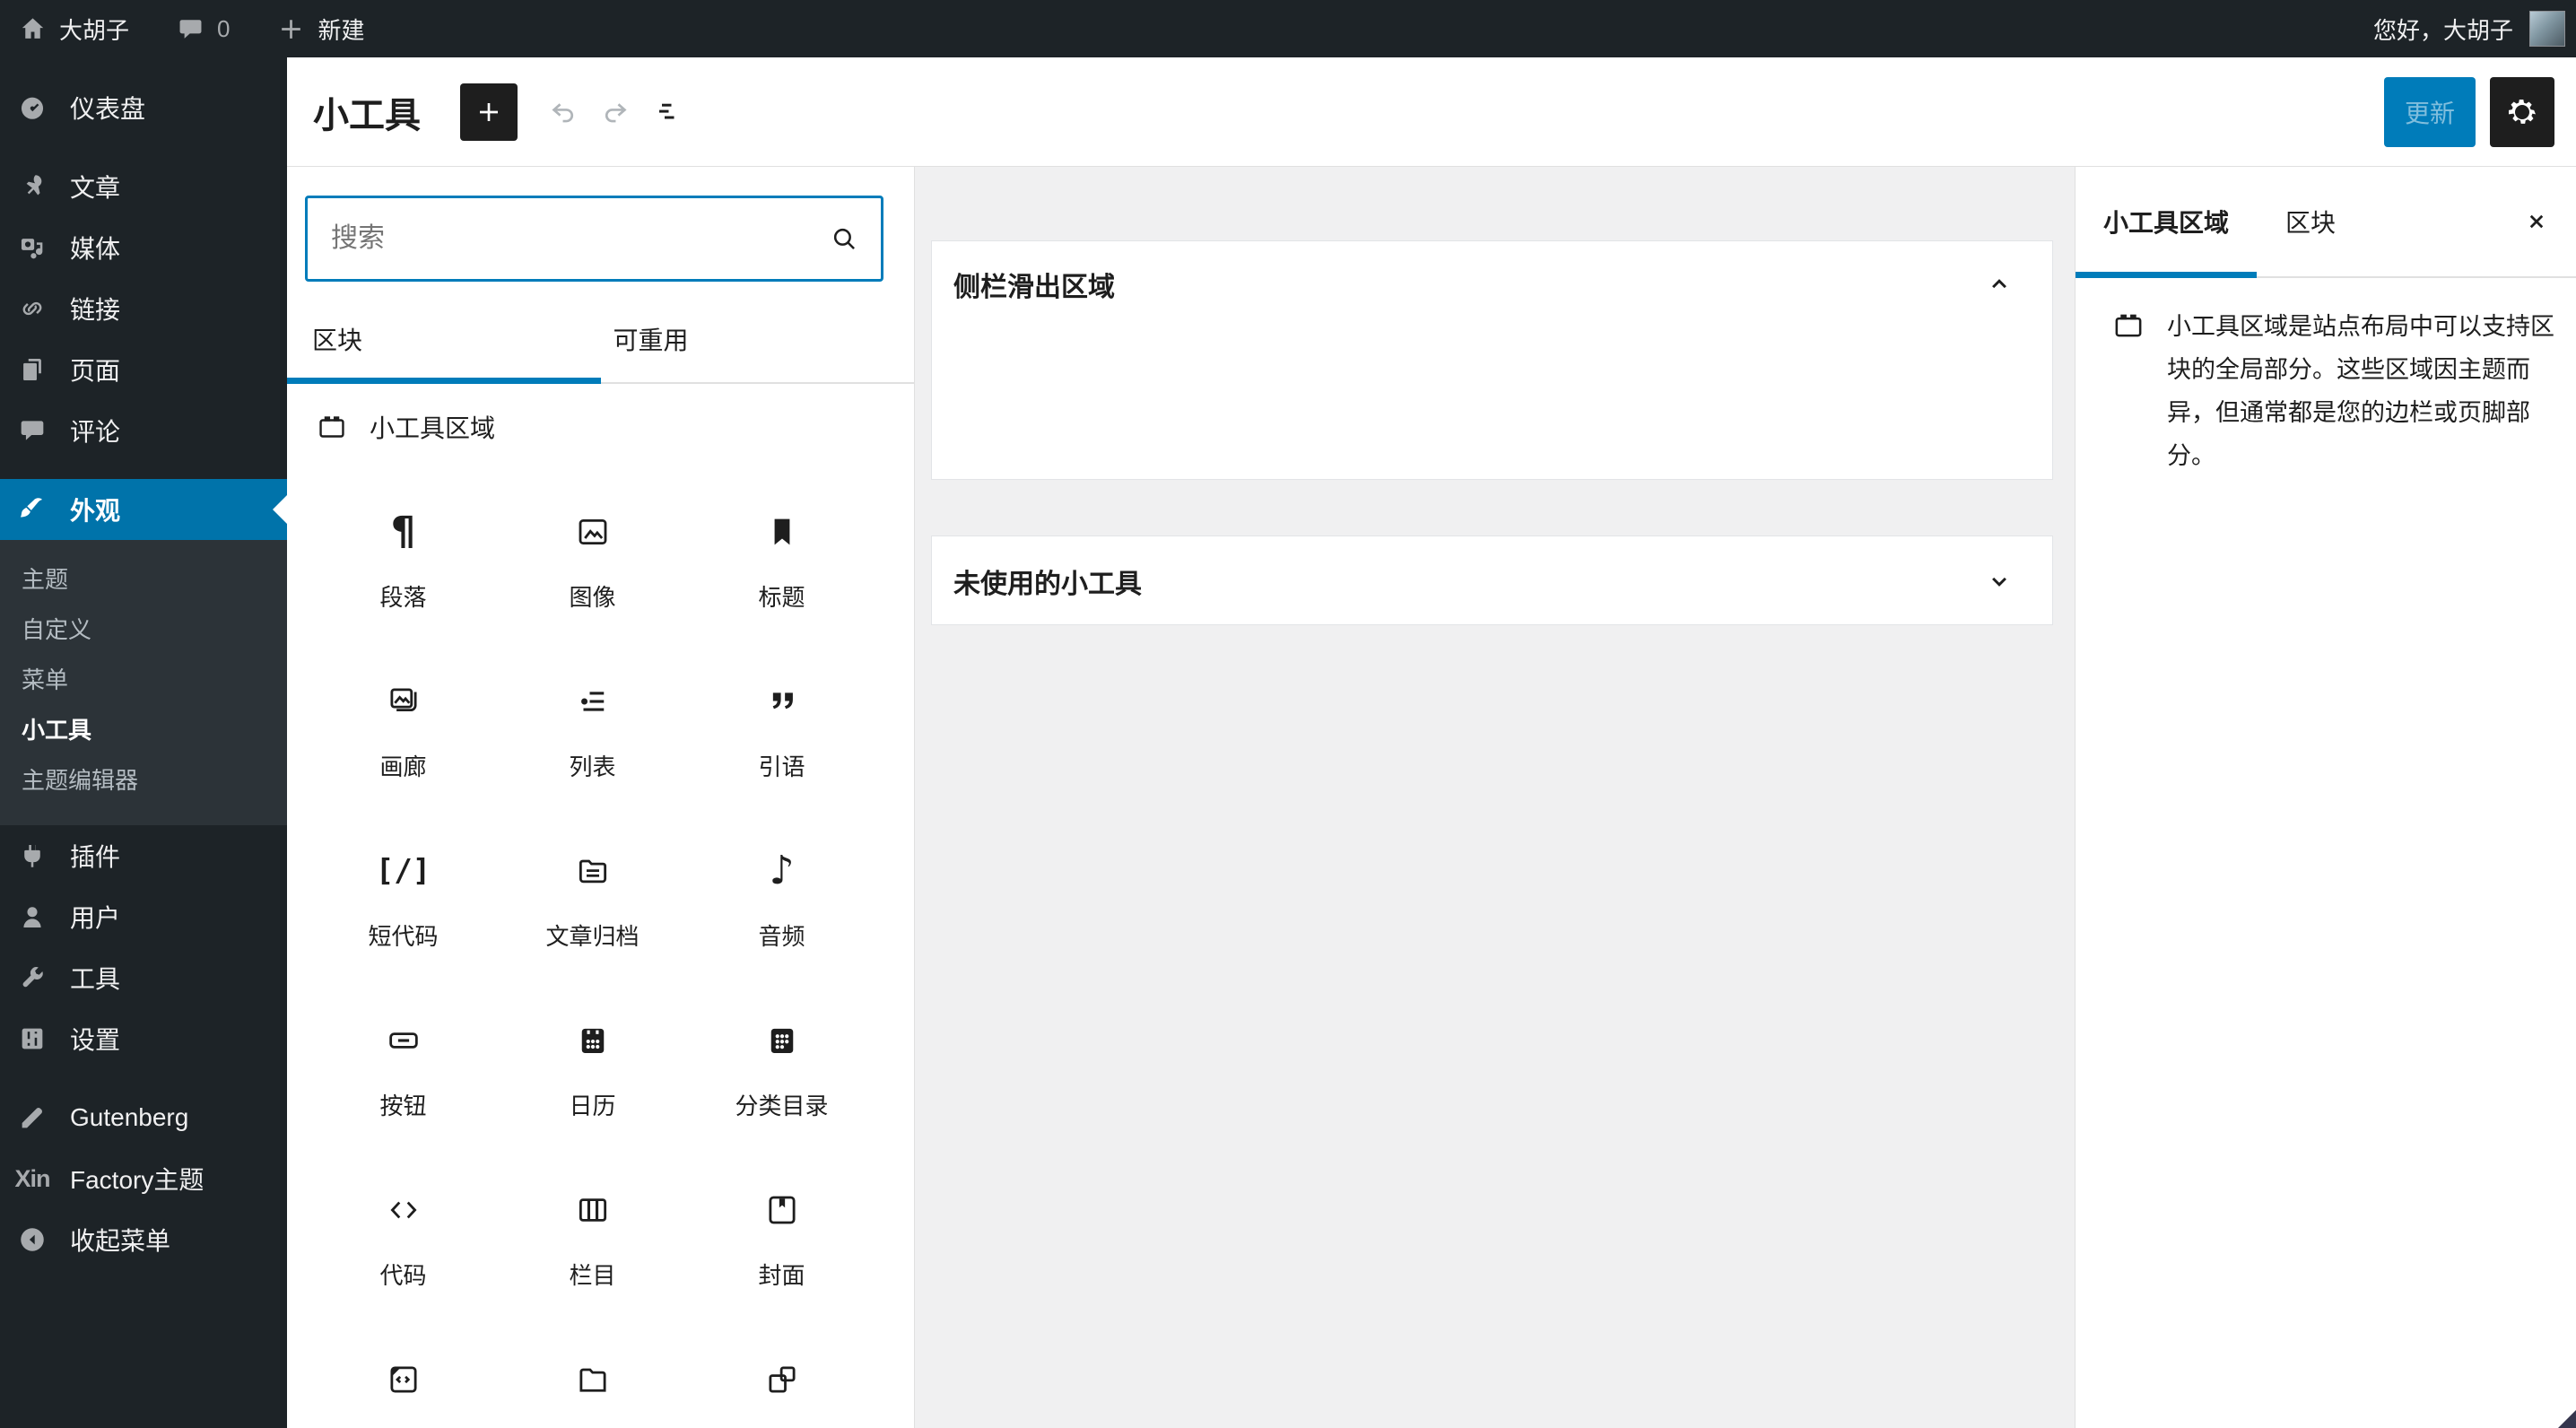 This screenshot has width=2576, height=1428. Describe the element at coordinates (667, 112) in the screenshot. I see `list-view-button` at that location.